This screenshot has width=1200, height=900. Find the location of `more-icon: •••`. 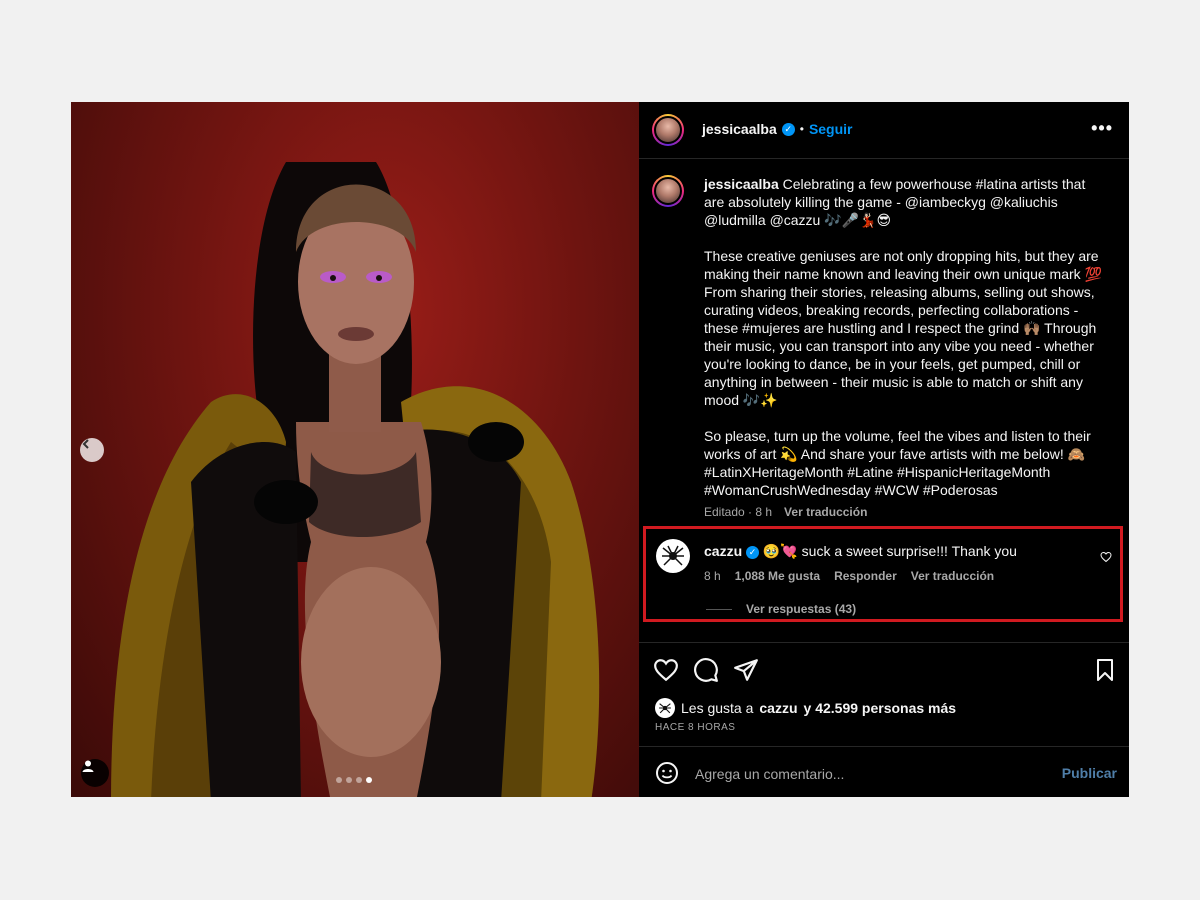

more-icon: ••• is located at coordinates (1102, 128).